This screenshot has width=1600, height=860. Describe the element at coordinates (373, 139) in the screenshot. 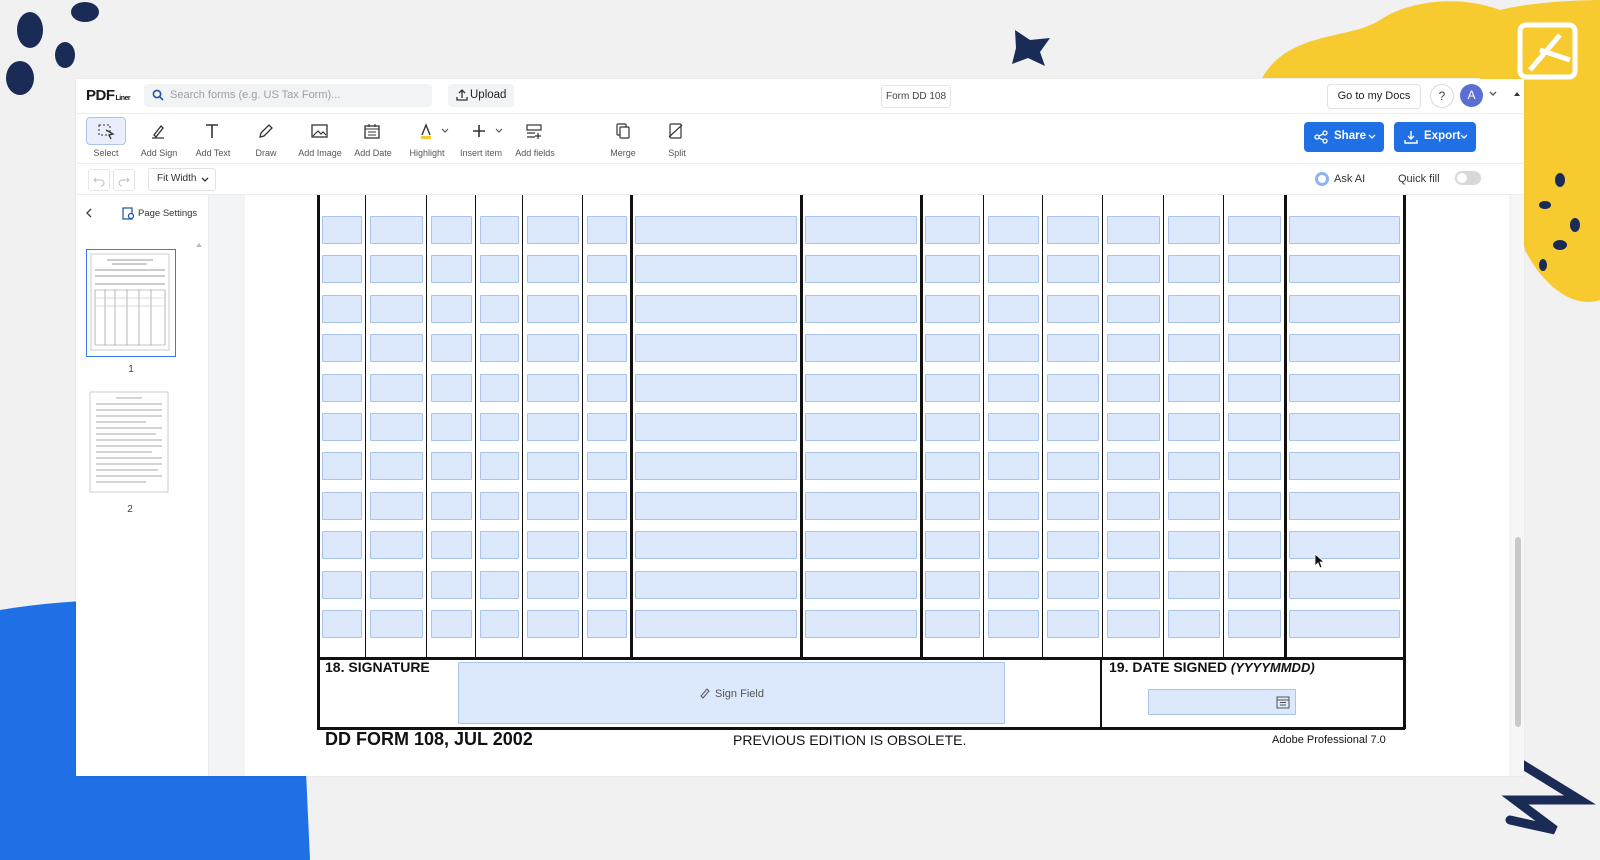

I see `tool-add-date: Add Date` at that location.